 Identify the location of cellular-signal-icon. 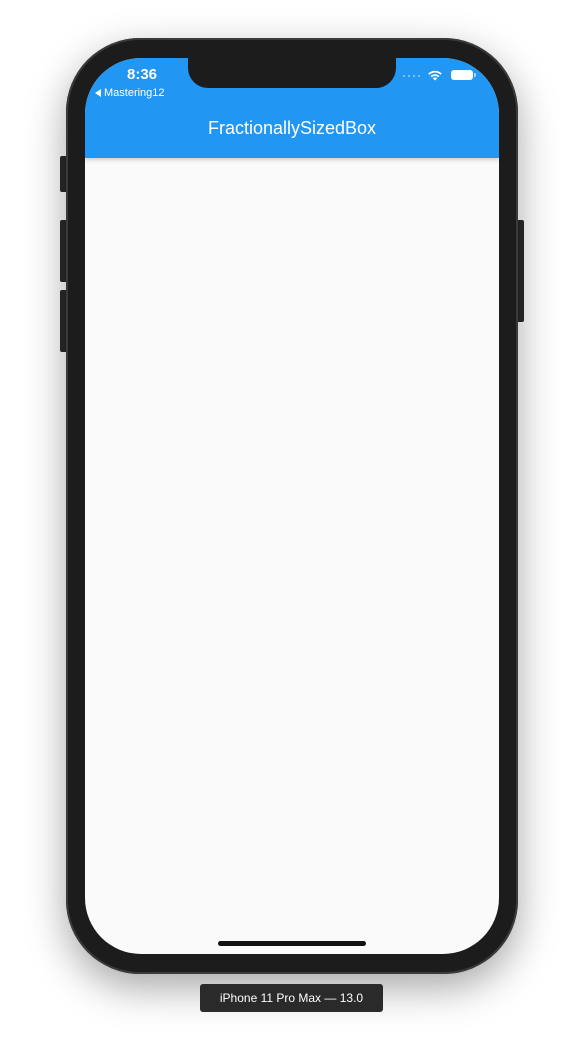
(411, 76).